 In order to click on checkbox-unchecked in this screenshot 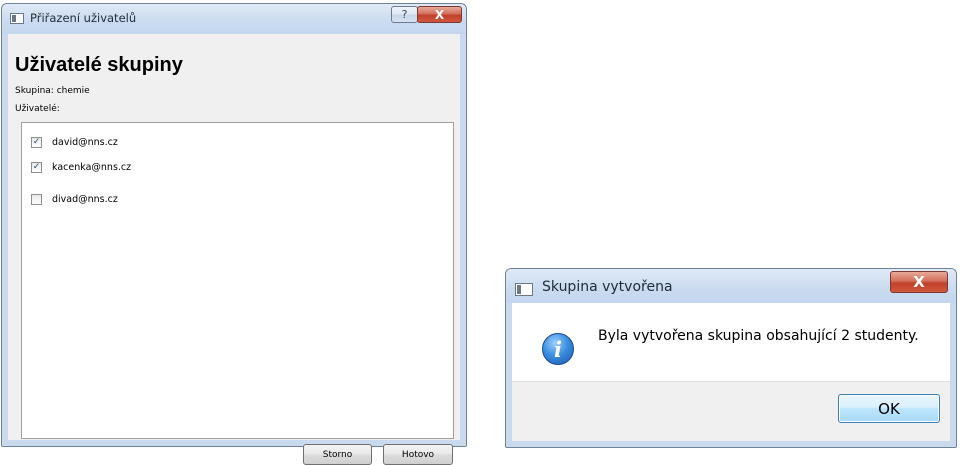, I will do `click(36, 199)`.